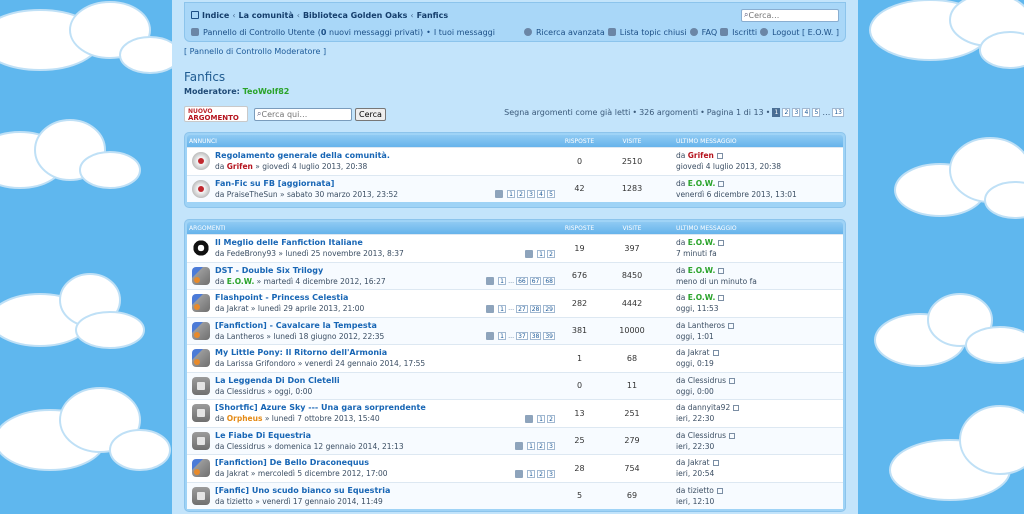  I want to click on forum-search-input, so click(302, 114).